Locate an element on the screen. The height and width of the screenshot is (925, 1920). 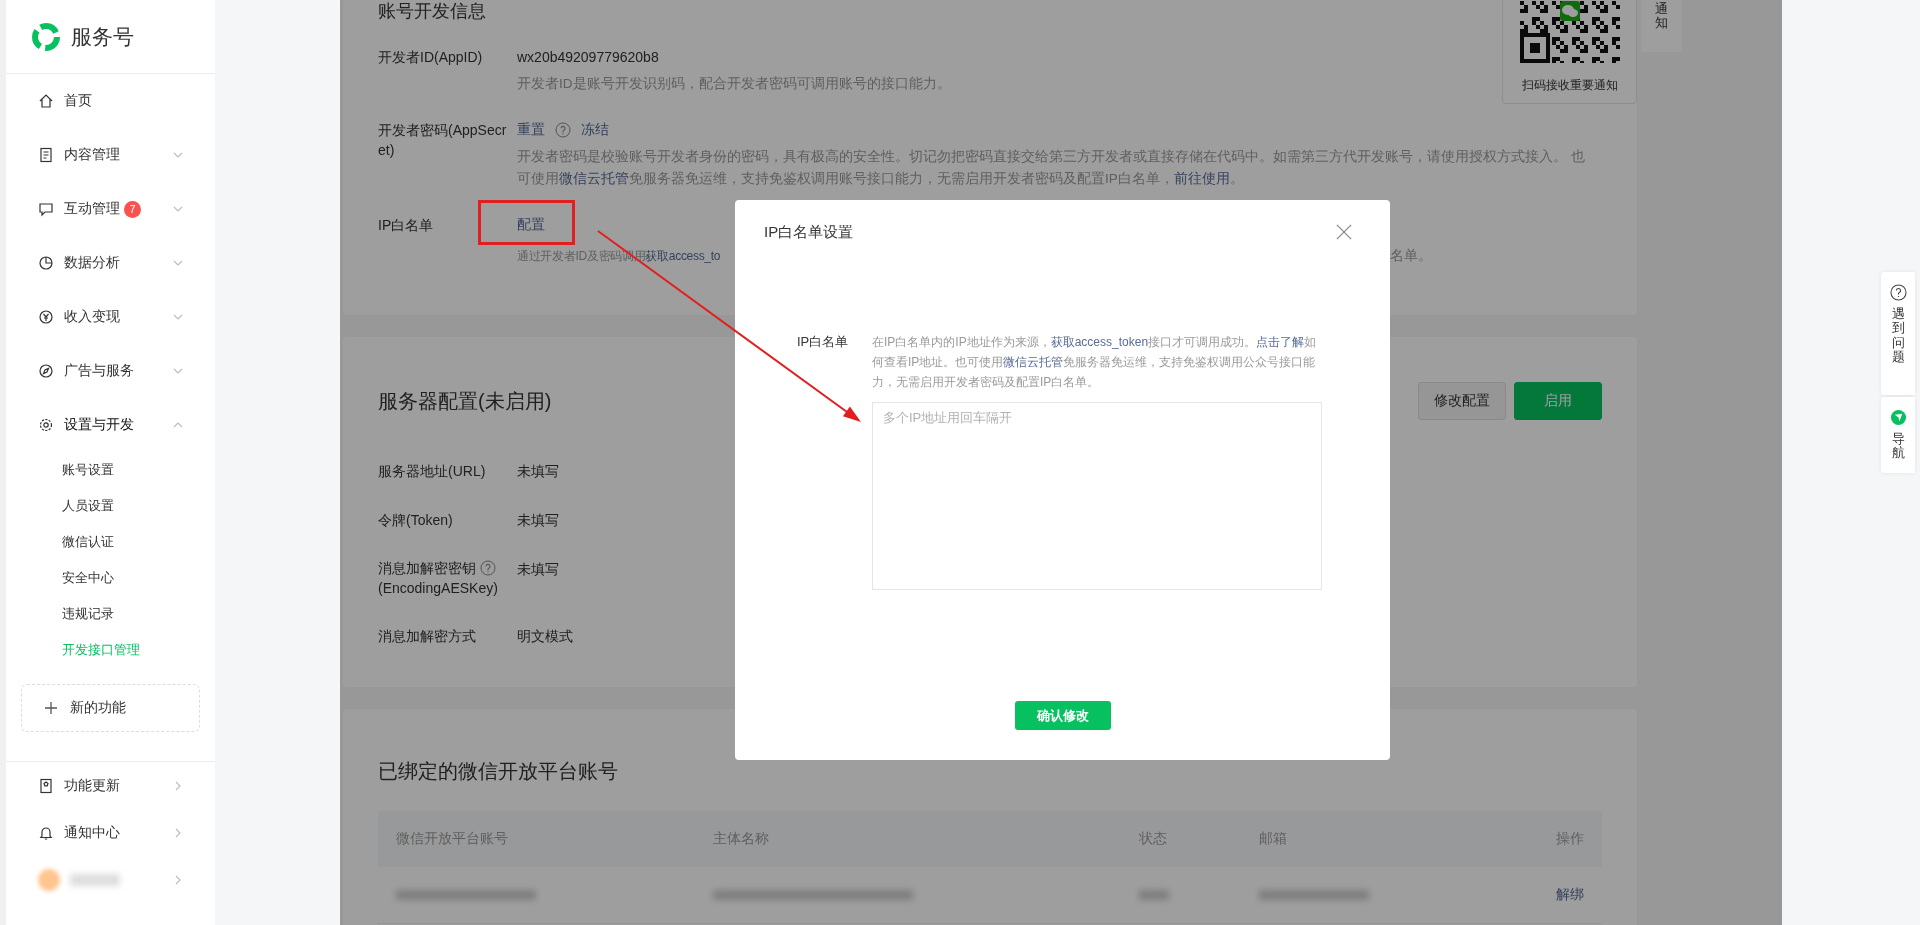
book-icon is located at coordinates (46, 785).